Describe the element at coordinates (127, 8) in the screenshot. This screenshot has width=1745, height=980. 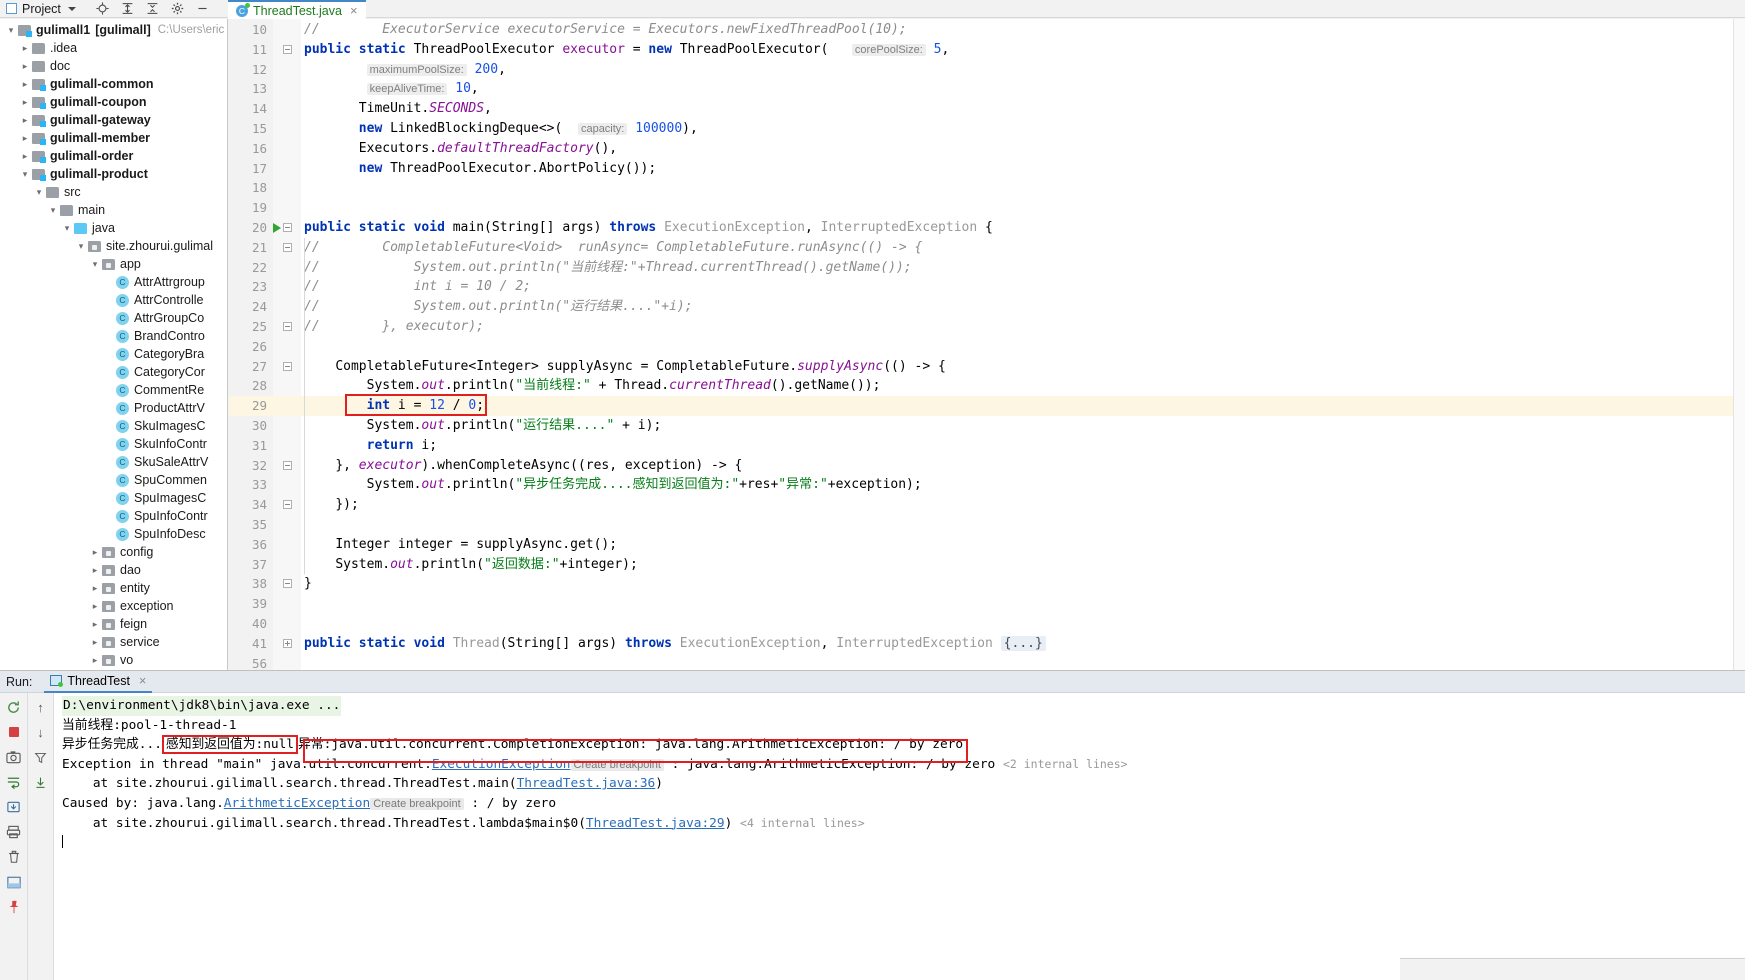
I see `expand-all-icon` at that location.